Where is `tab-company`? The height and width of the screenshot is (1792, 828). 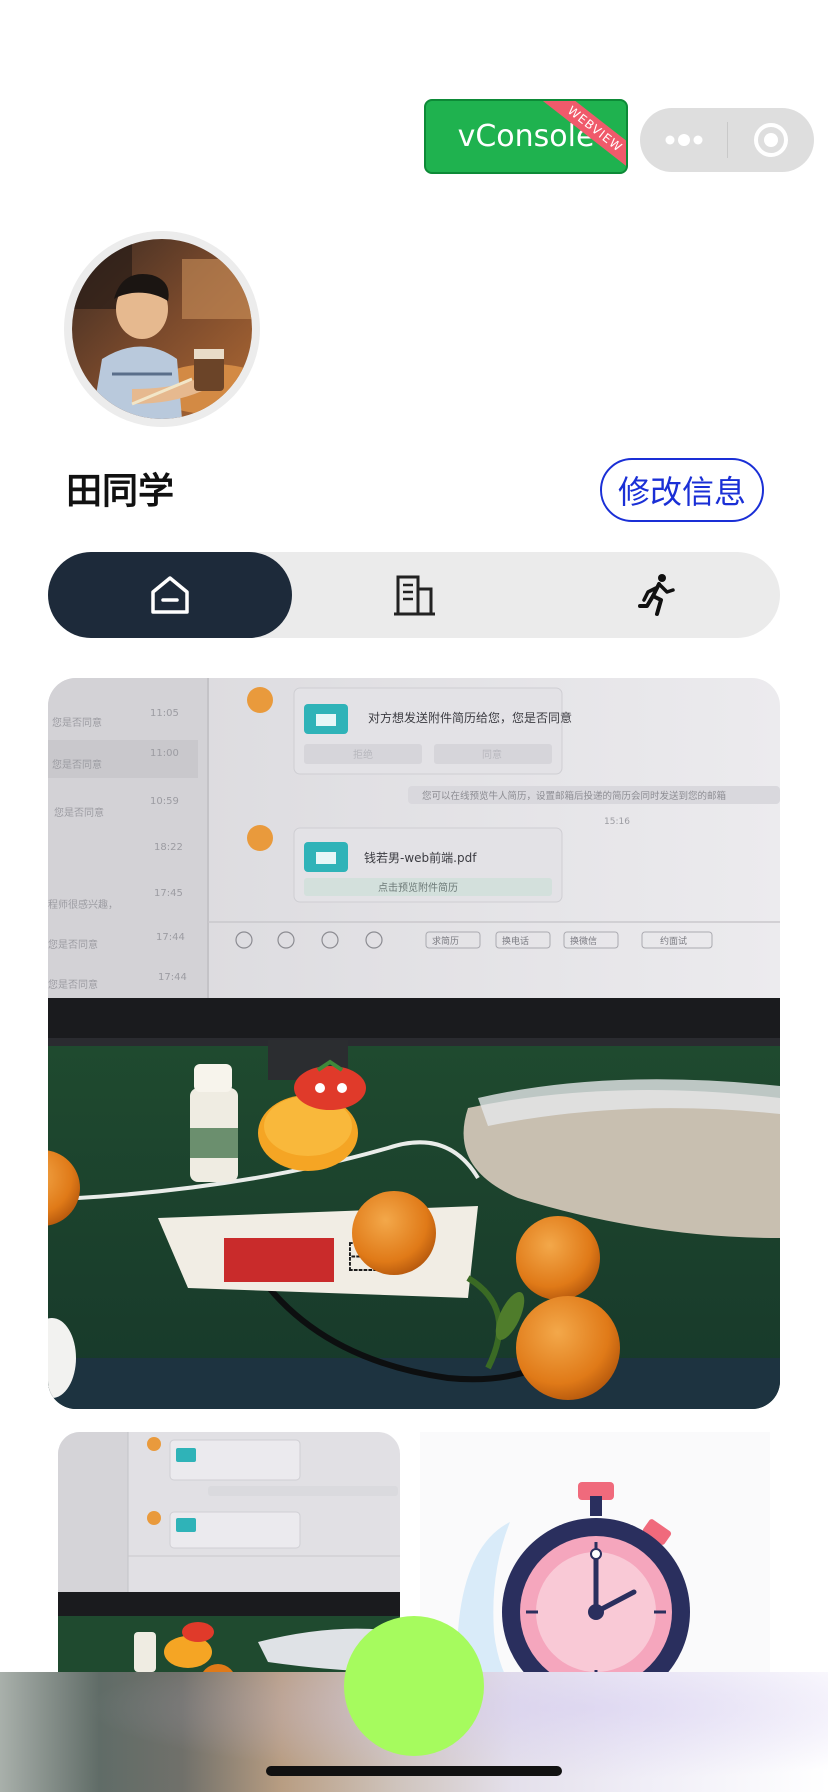
tab-company is located at coordinates (414, 595).